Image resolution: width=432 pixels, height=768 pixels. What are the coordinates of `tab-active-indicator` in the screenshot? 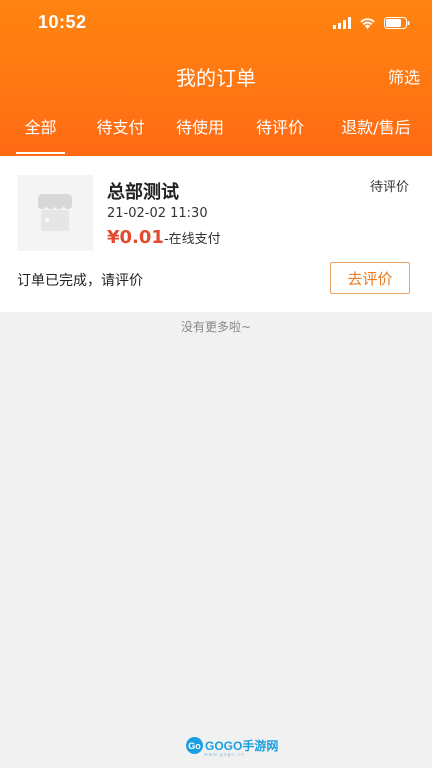 It's located at (40, 153).